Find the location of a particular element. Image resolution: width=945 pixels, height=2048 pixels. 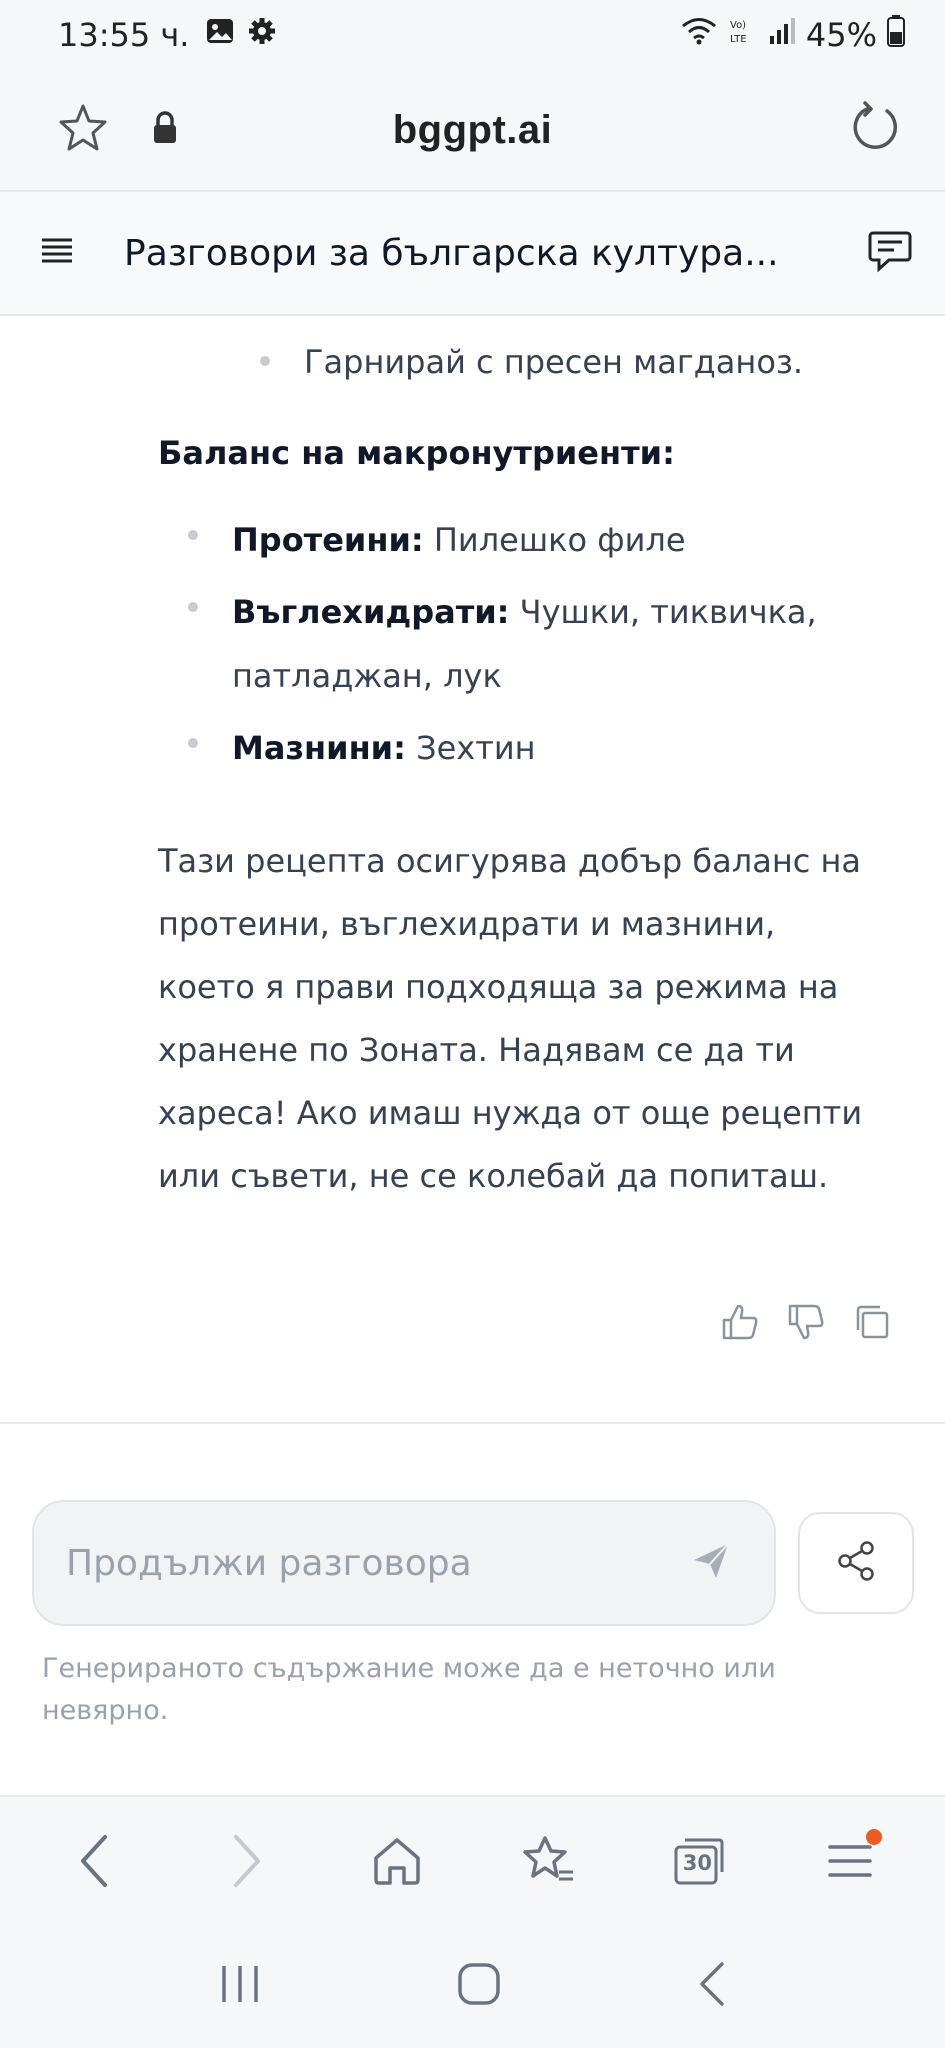

share-button is located at coordinates (856, 1563).